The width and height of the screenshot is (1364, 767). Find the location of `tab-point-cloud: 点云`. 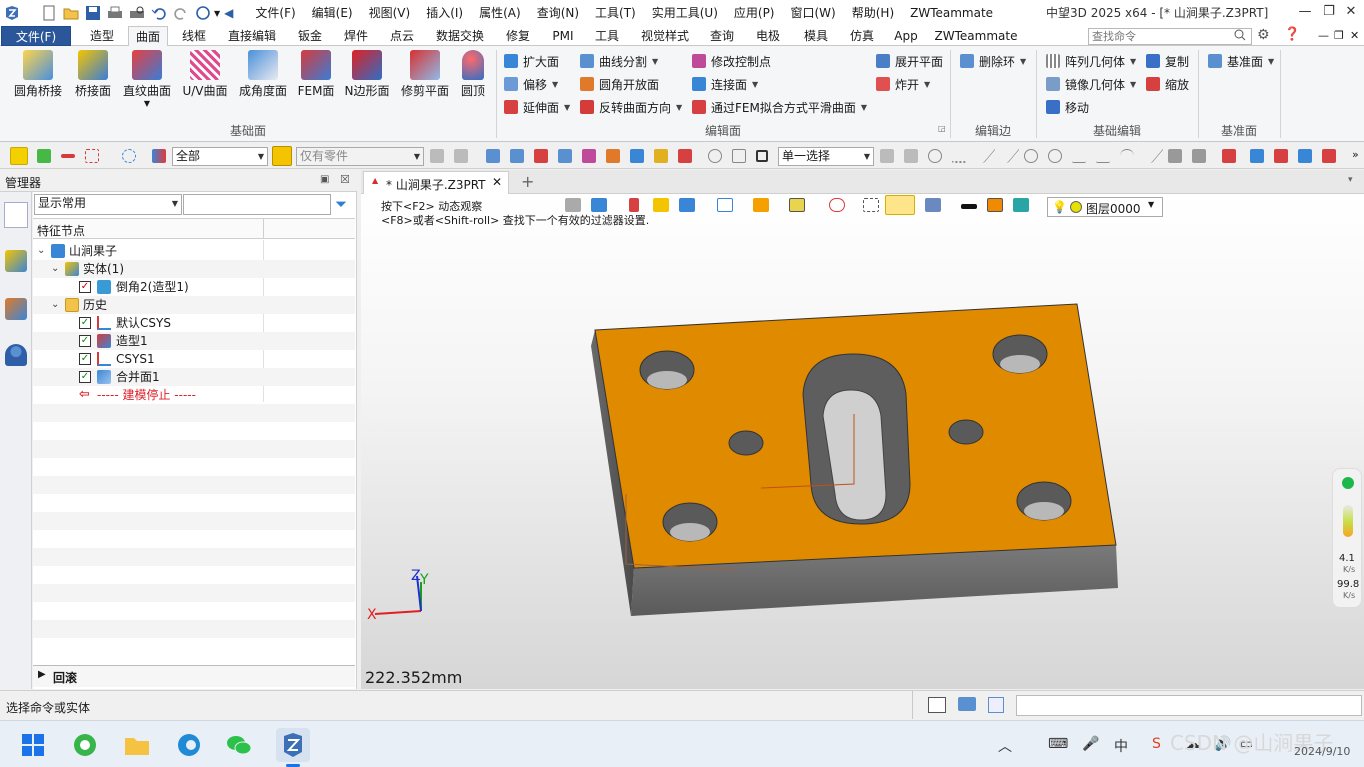

tab-point-cloud: 点云 is located at coordinates (402, 36).